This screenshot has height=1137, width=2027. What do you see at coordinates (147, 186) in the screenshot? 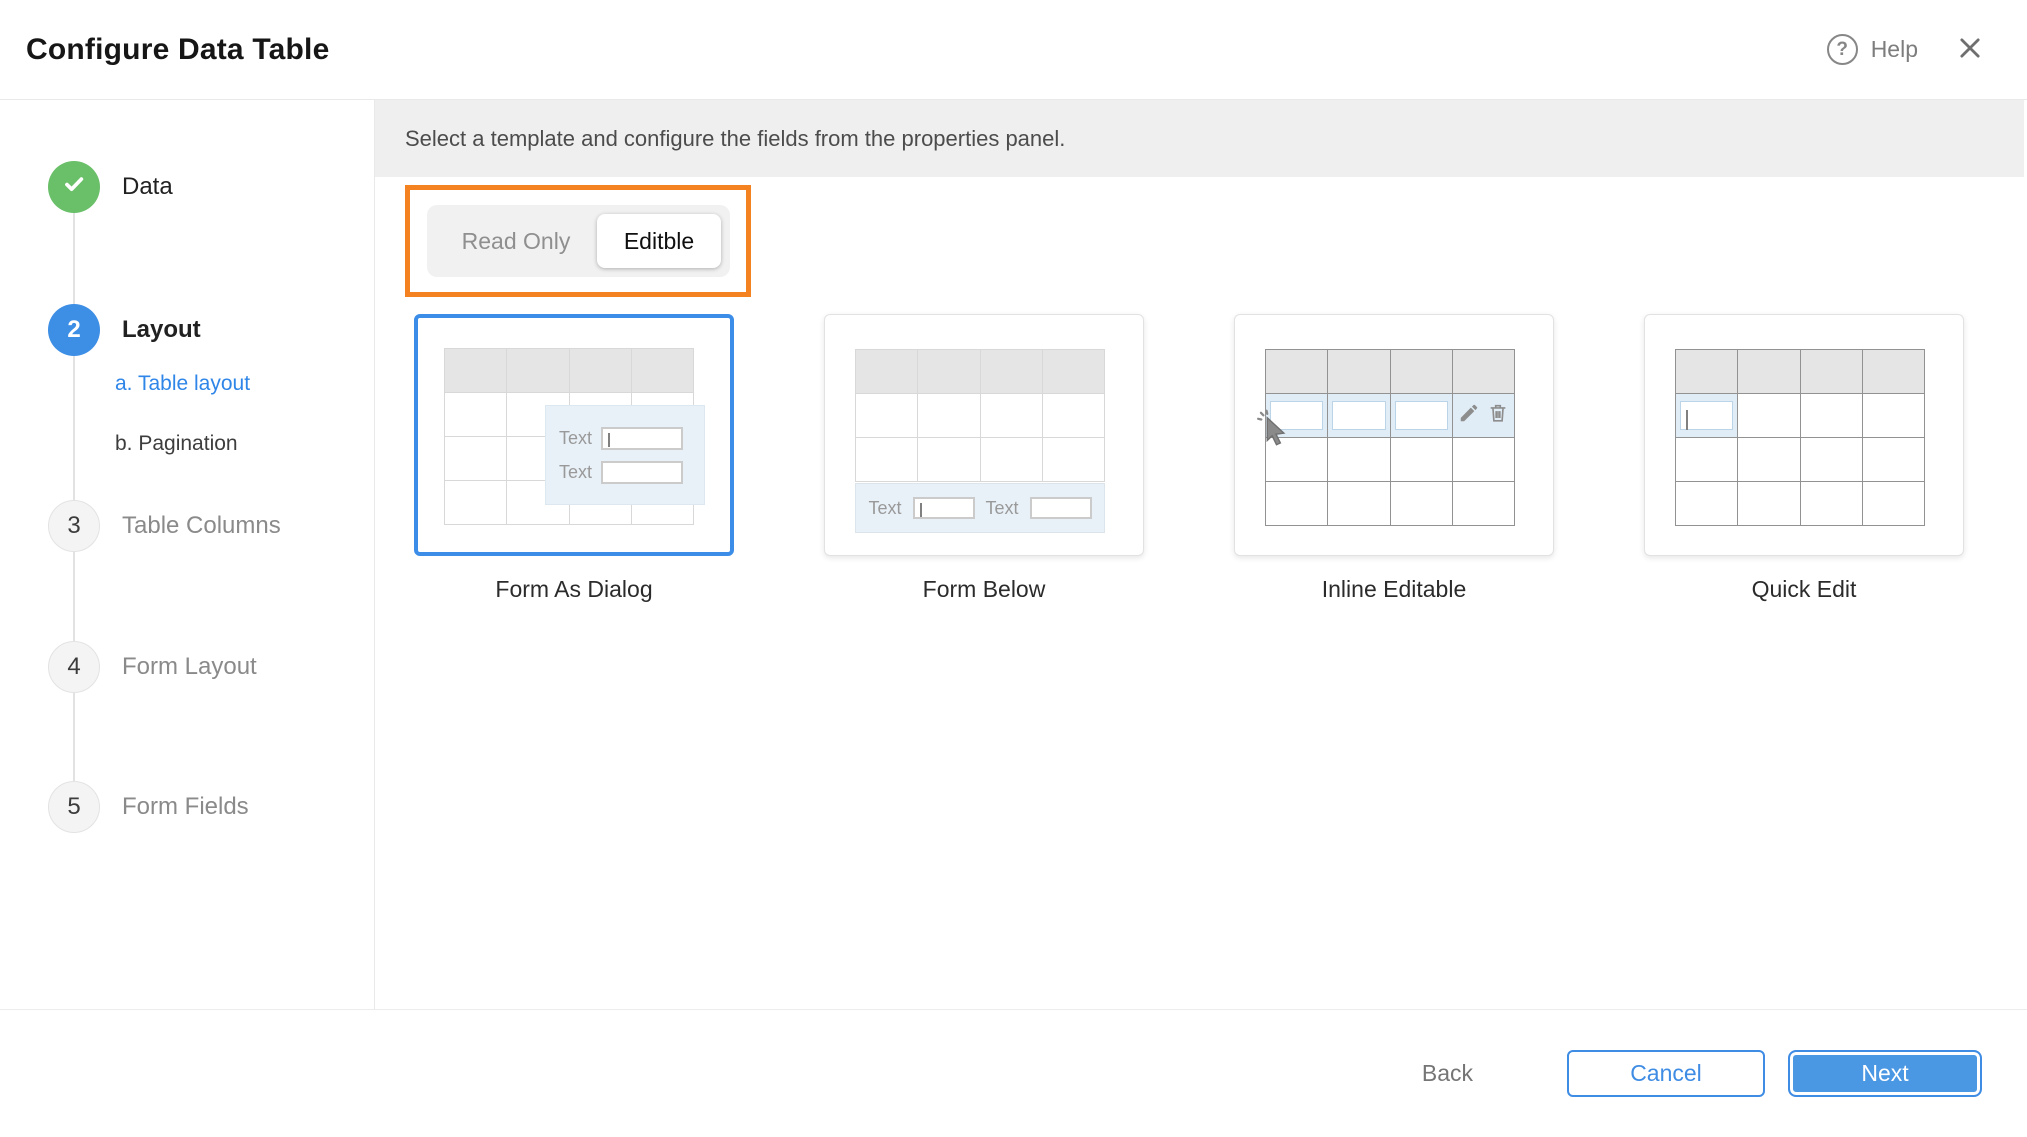
I see `step-label: Data` at bounding box center [147, 186].